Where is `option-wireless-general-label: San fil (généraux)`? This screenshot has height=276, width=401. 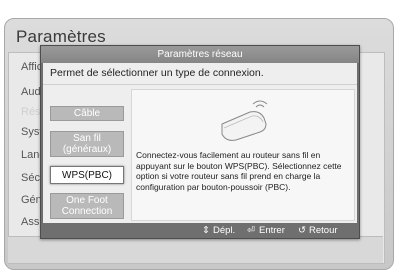
option-wireless-general-label: San fil (généraux) is located at coordinates (87, 144).